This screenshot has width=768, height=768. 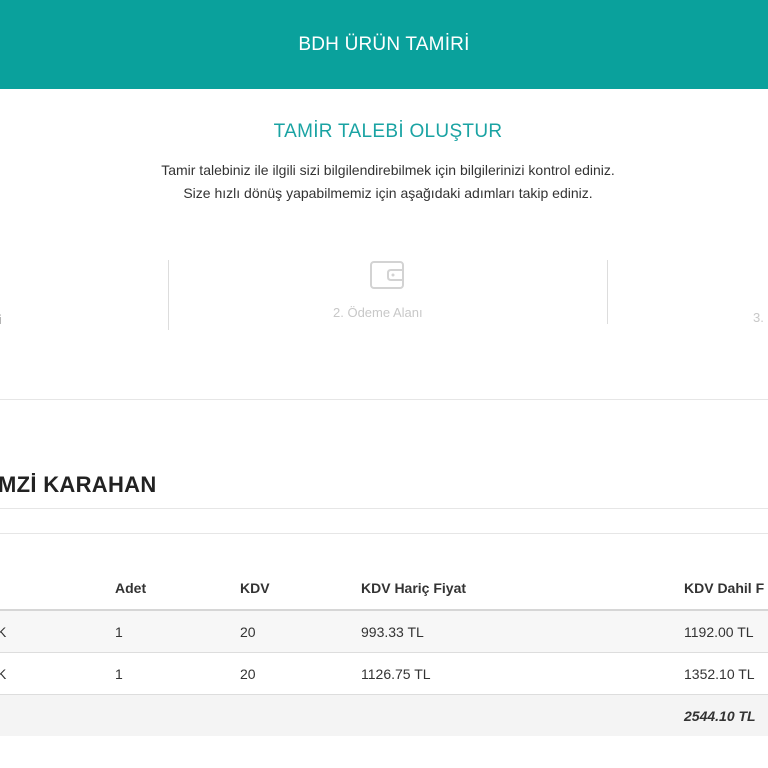 I want to click on wallet-icon, so click(x=387, y=275).